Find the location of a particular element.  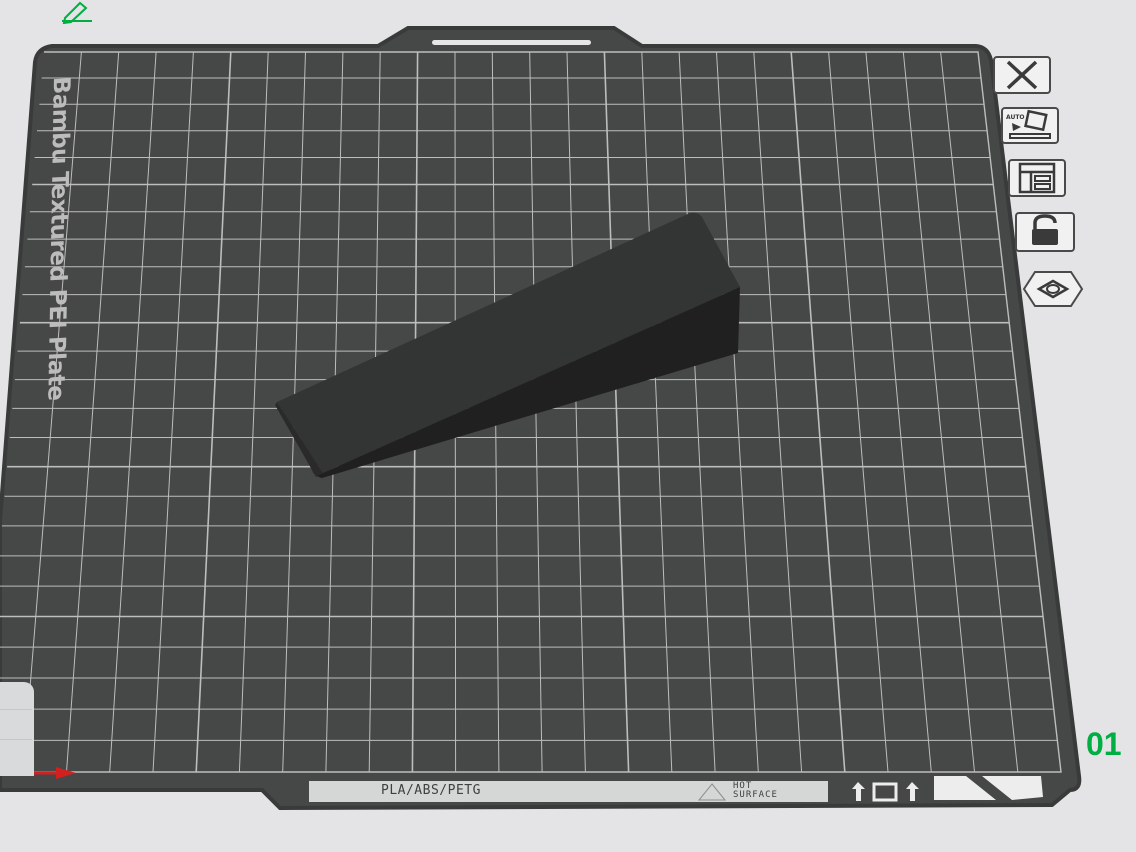

plate-number: 01 is located at coordinates (1104, 744).